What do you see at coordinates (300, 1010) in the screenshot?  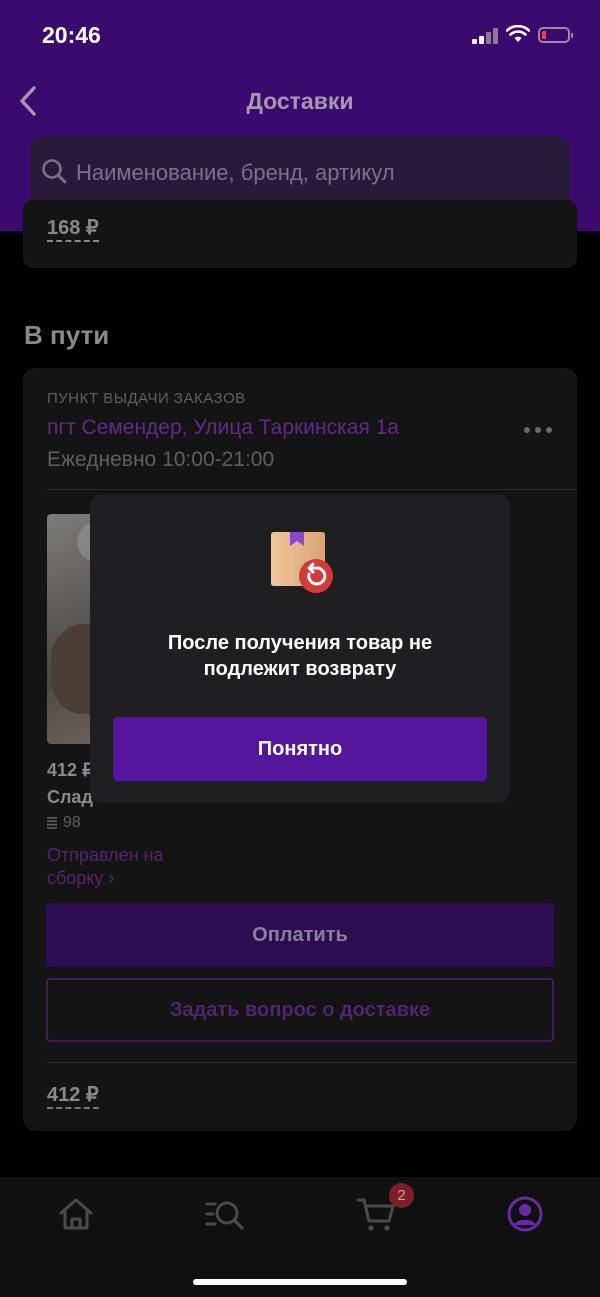 I see `ask-delivery-question-button: Задать вопрос о доставке` at bounding box center [300, 1010].